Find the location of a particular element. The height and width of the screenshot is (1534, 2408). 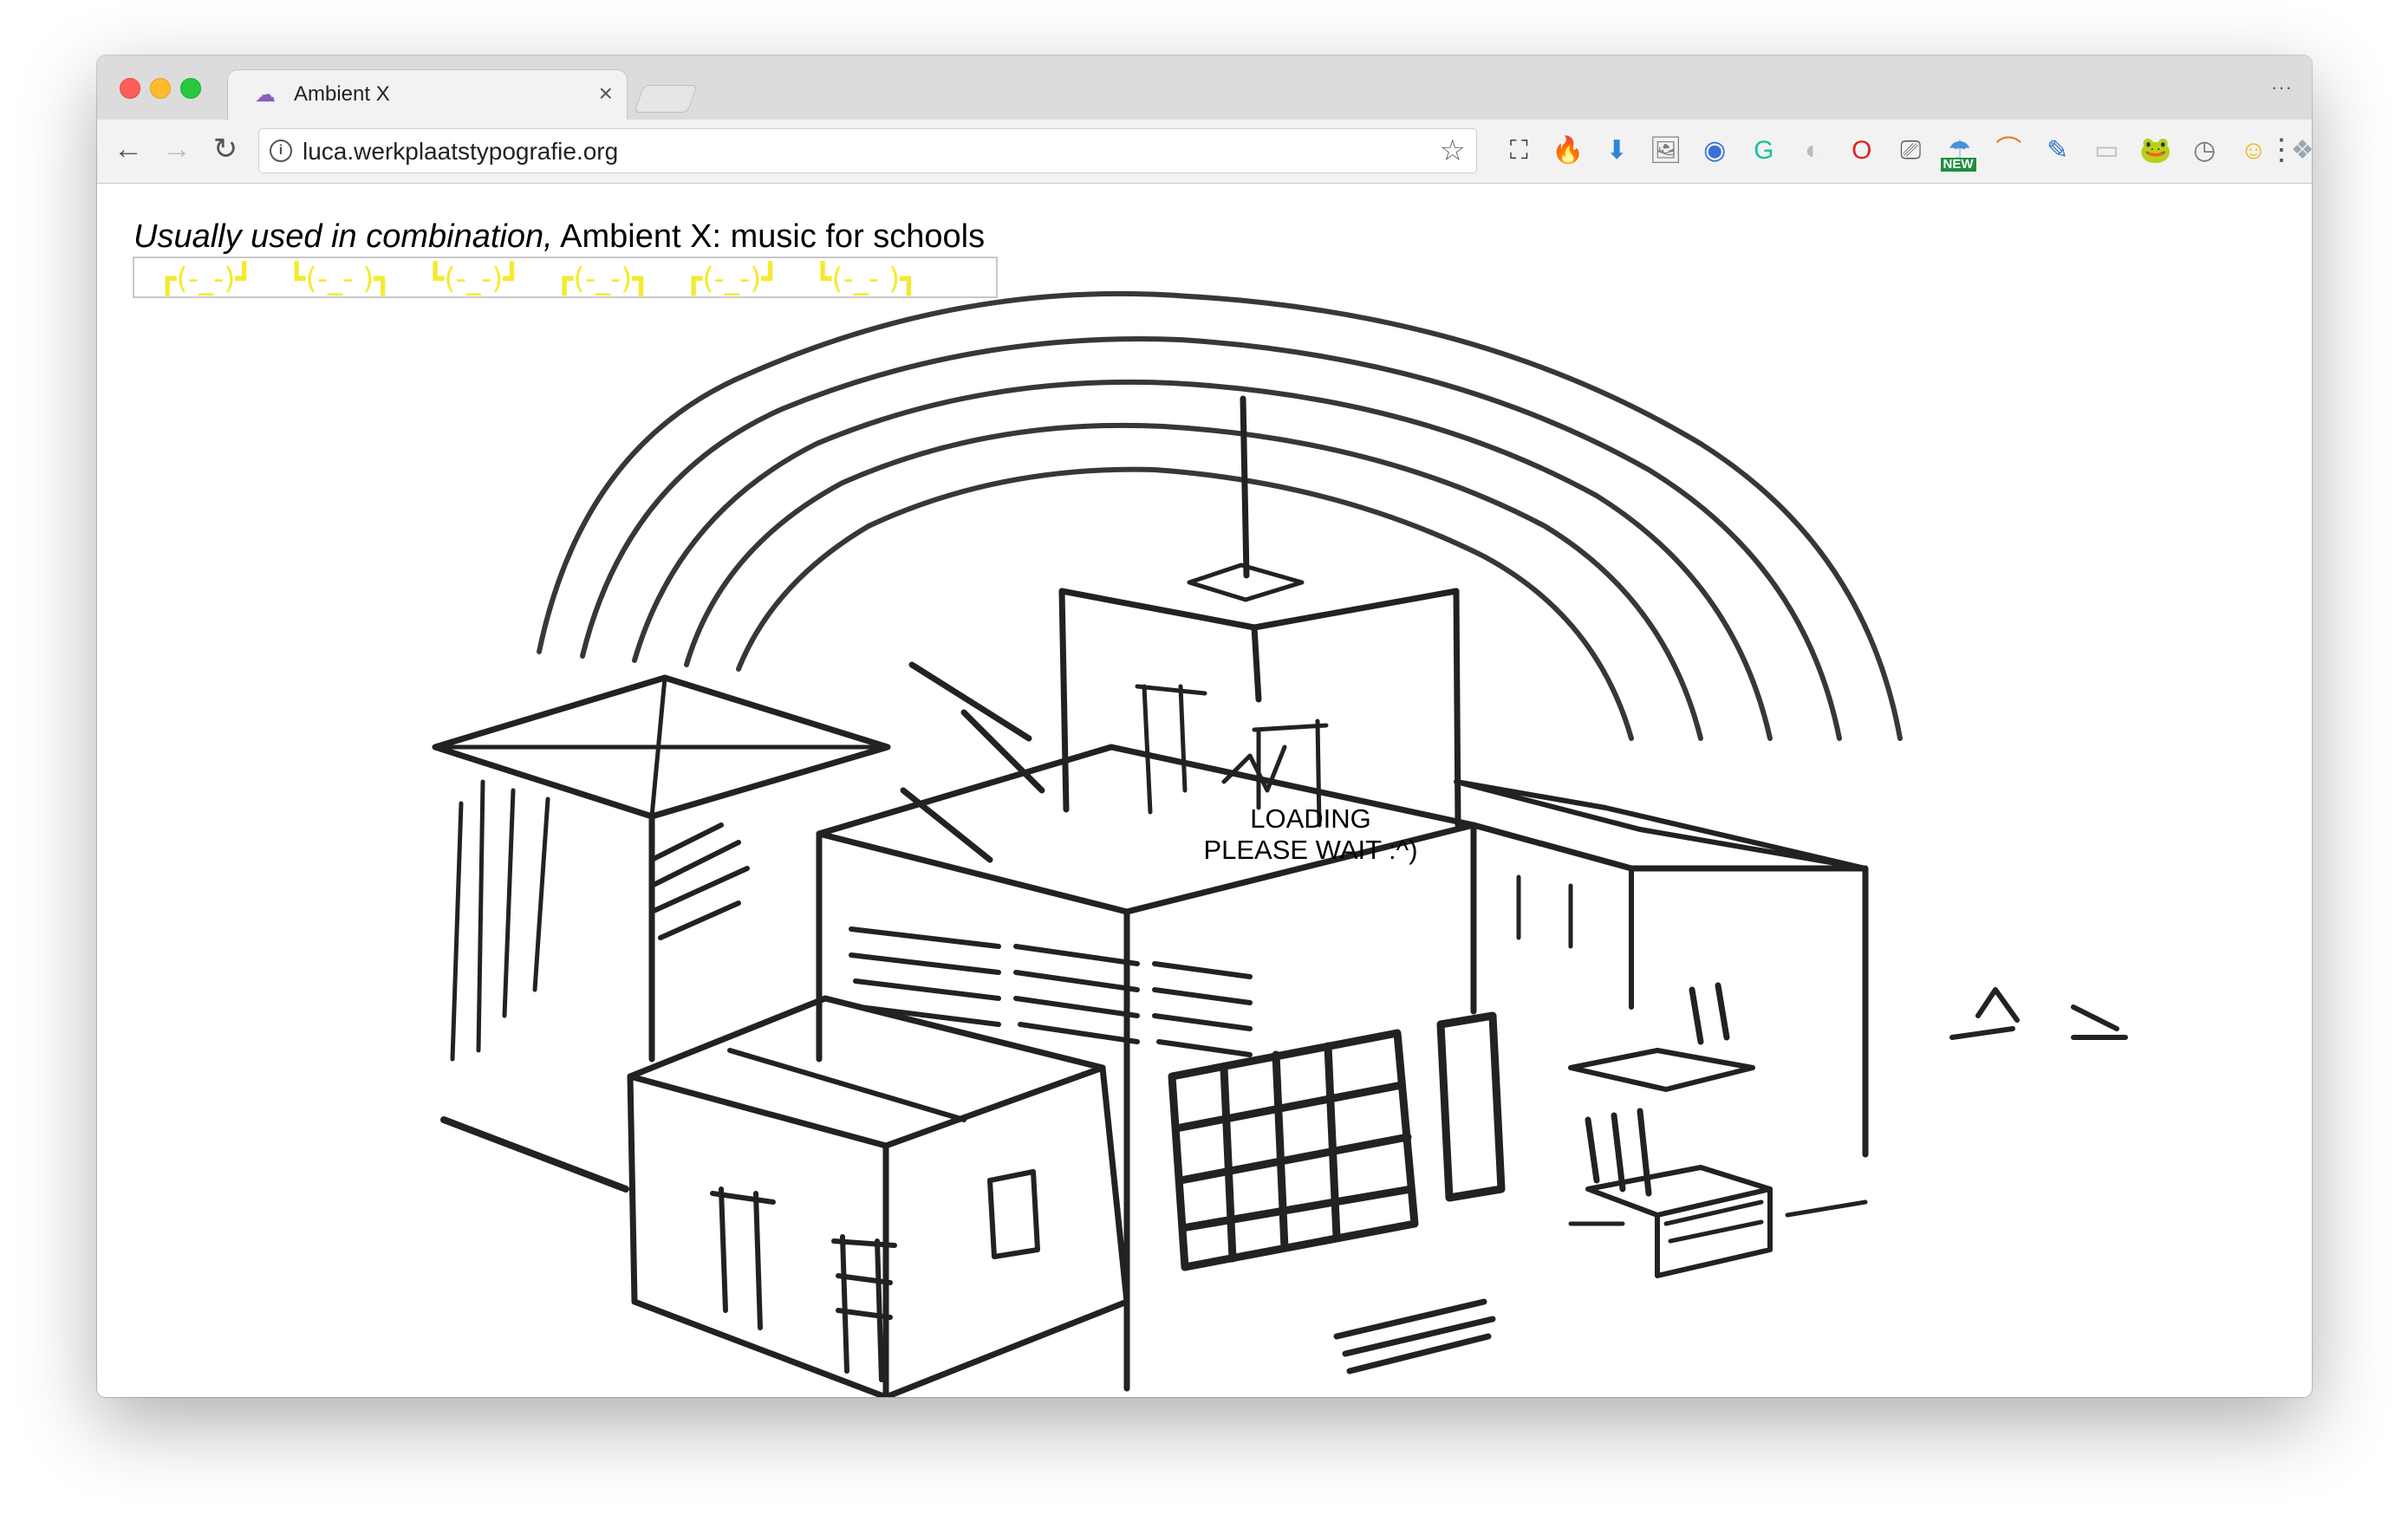

sync-icon-glyph: ◐ is located at coordinates (1813, 150).